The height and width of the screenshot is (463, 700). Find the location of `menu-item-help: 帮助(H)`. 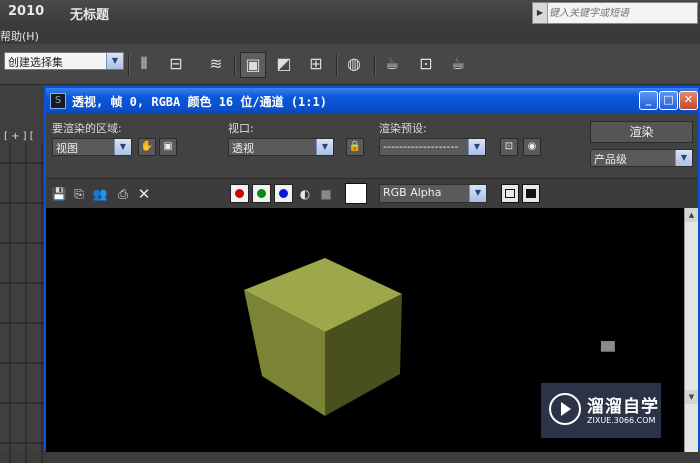

menu-item-help: 帮助(H) is located at coordinates (19, 36).